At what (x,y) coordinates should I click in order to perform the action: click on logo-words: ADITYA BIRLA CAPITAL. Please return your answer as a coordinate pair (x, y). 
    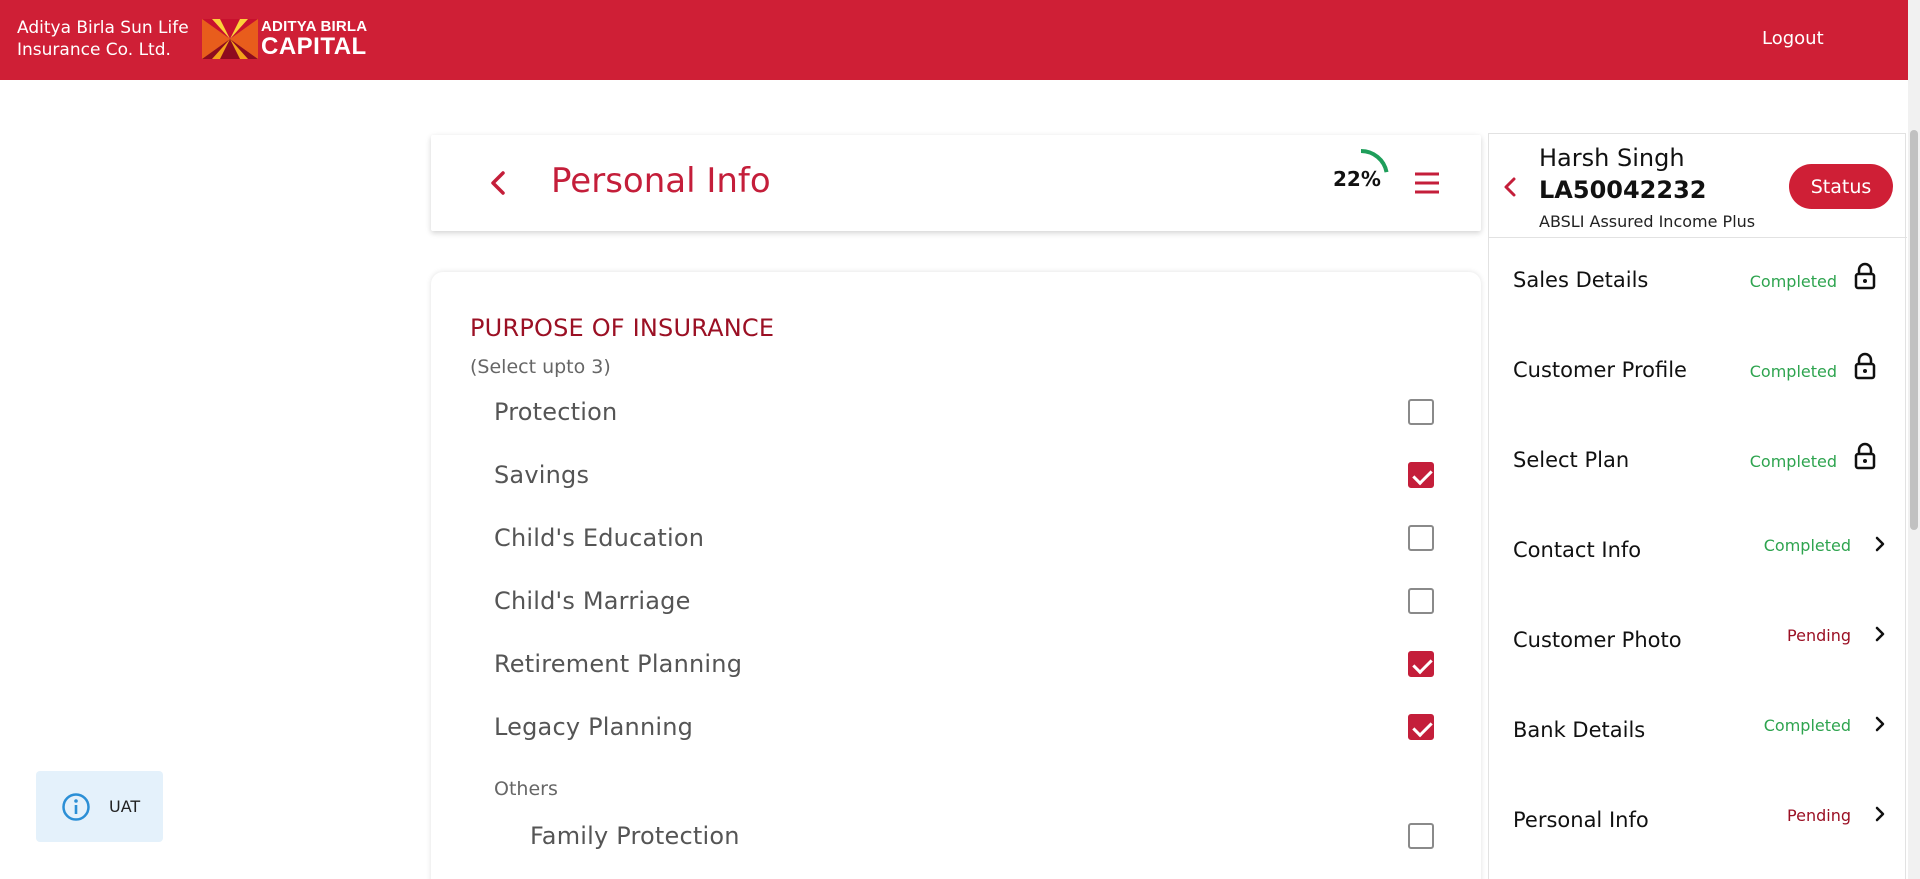
    Looking at the image, I should click on (314, 39).